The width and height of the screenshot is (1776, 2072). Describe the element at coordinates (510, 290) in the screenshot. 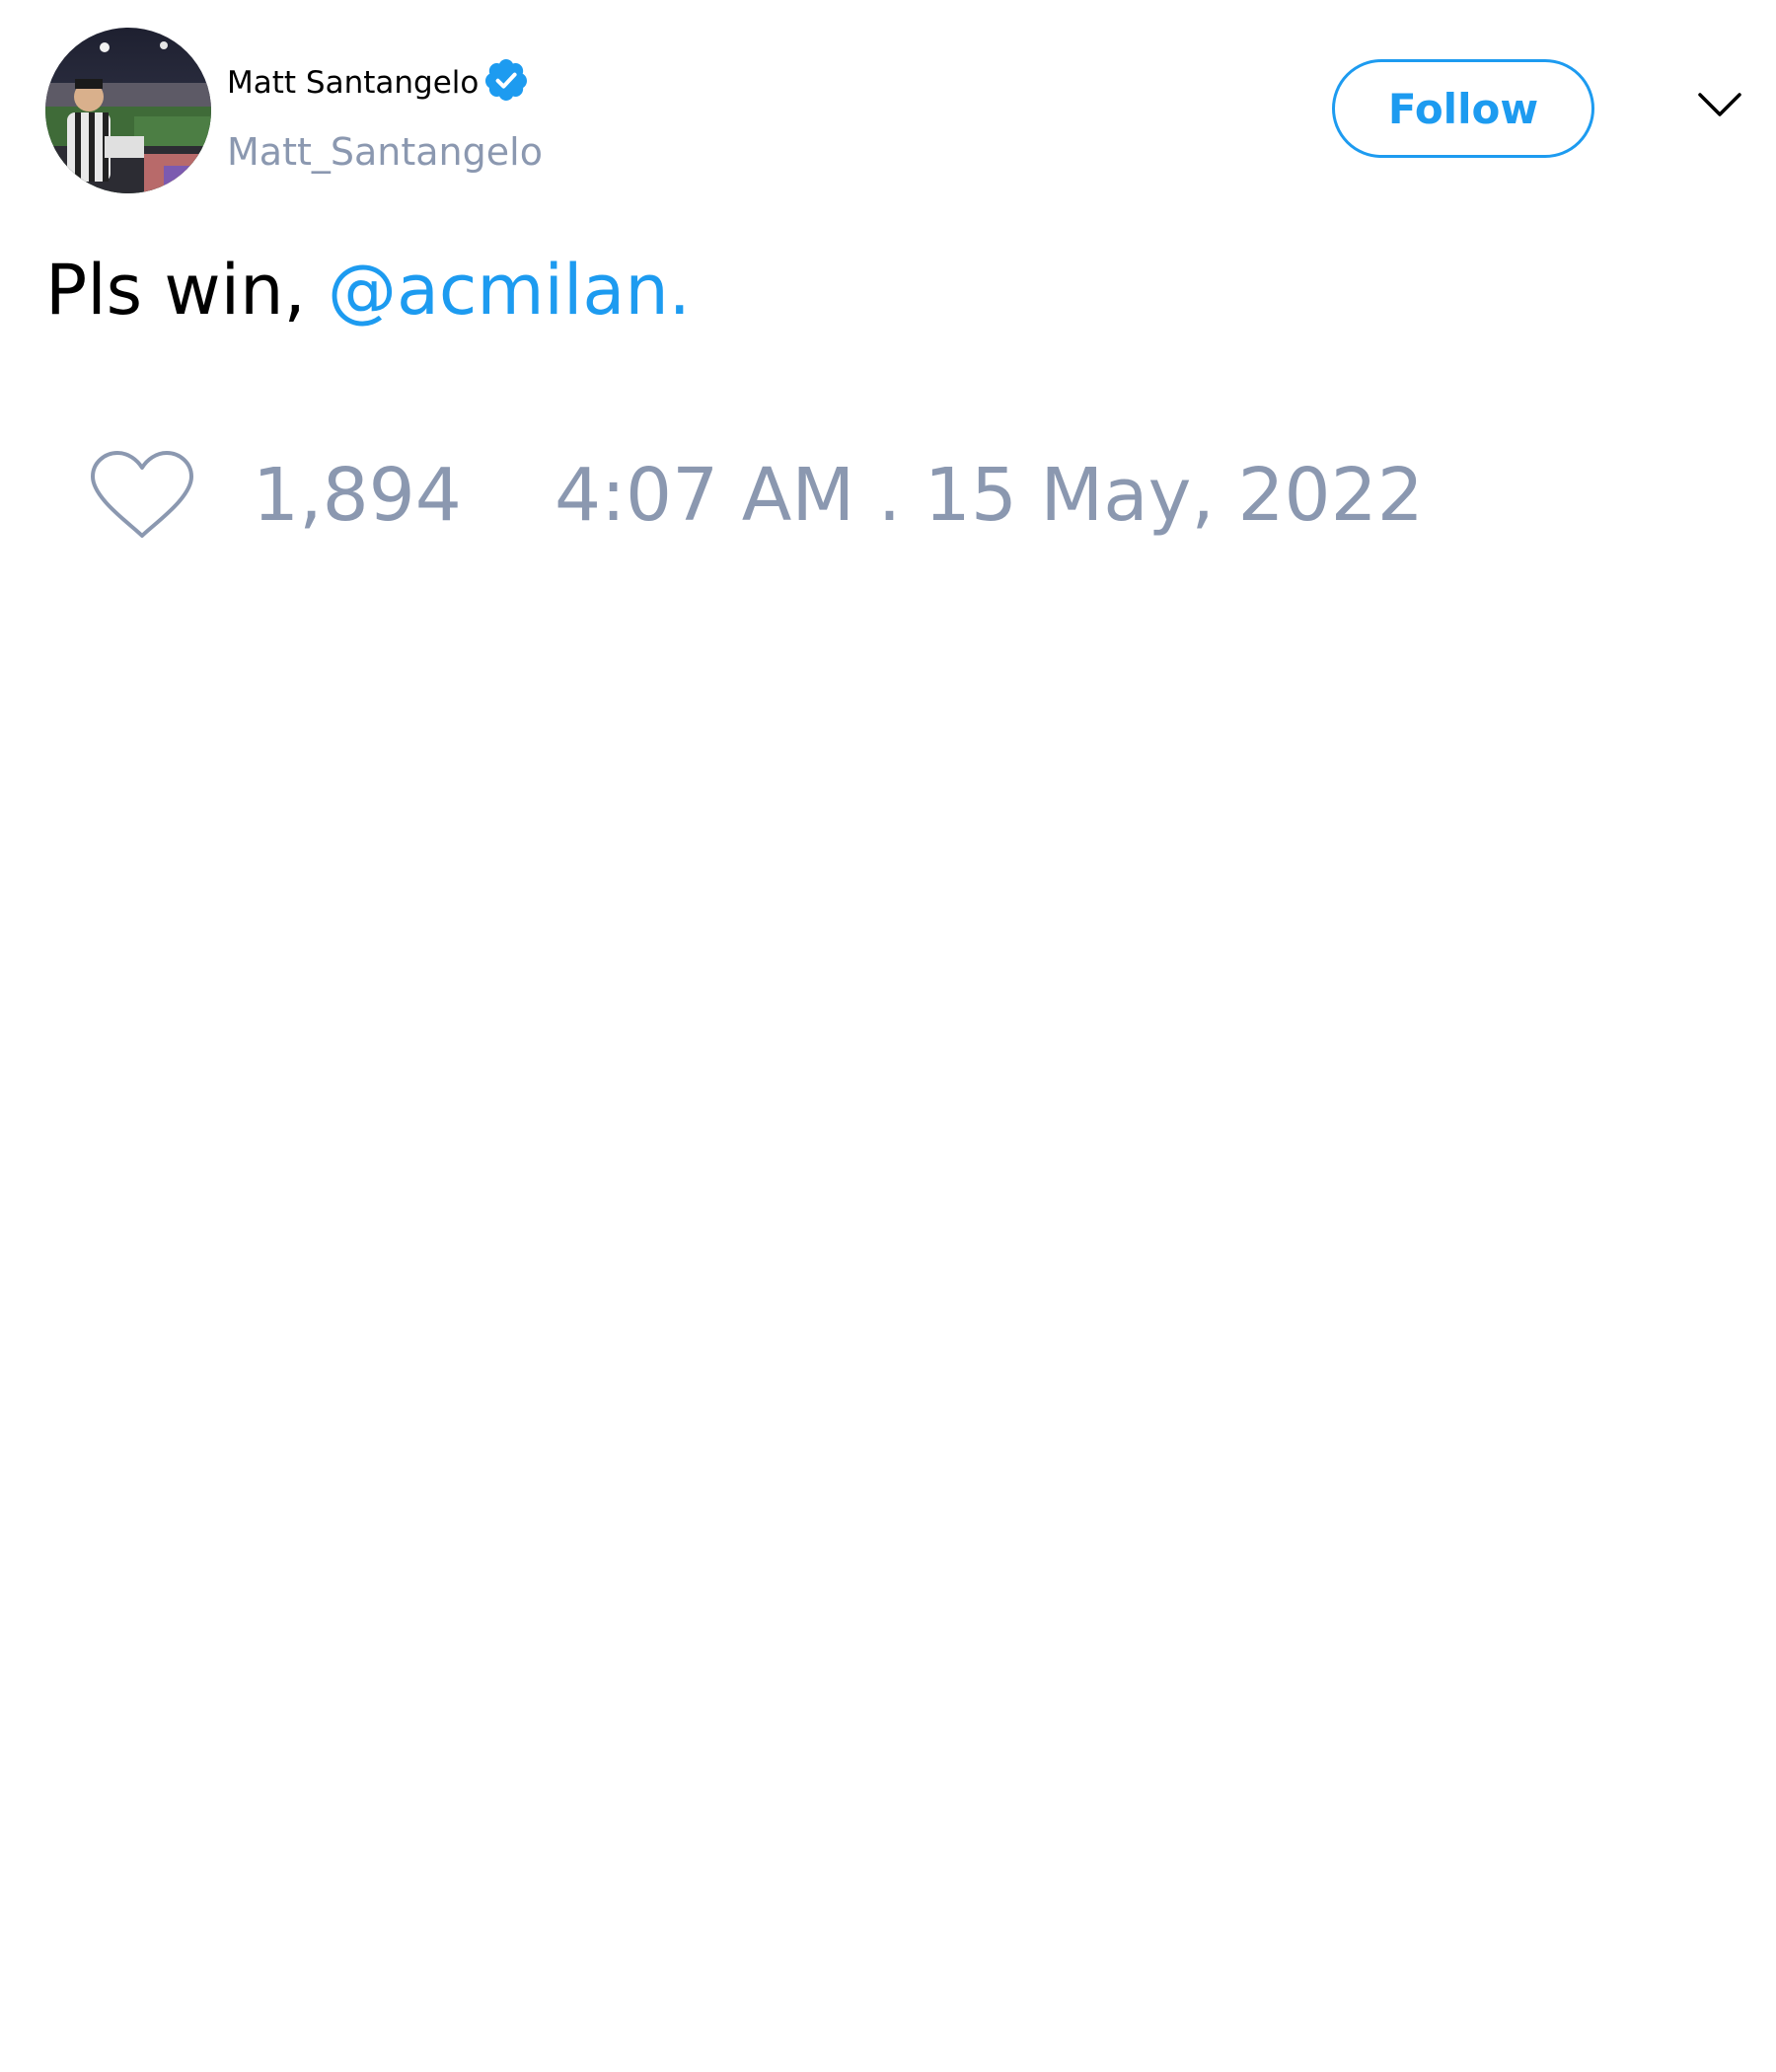

I see `mention-link: @acmilan.` at that location.